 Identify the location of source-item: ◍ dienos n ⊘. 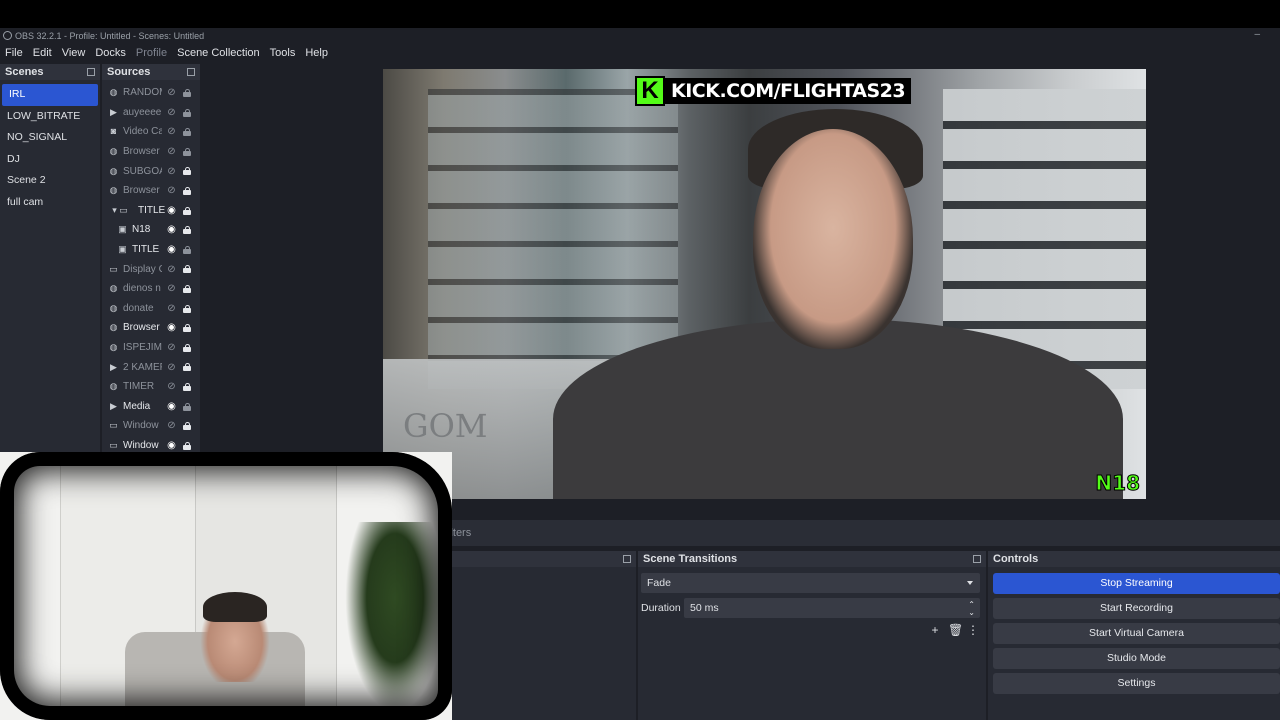
(151, 289).